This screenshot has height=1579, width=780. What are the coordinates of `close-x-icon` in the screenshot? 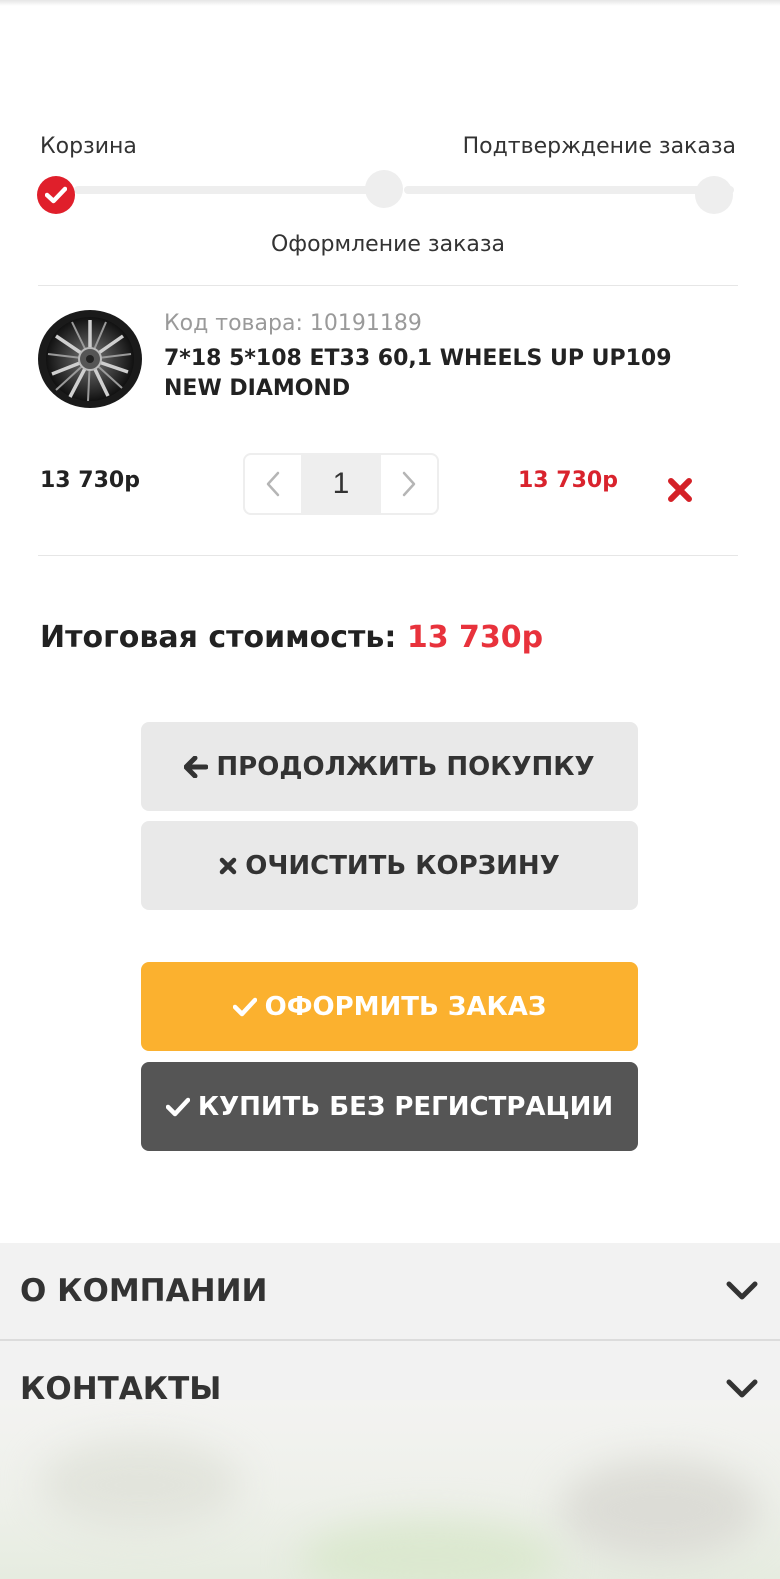 It's located at (680, 490).